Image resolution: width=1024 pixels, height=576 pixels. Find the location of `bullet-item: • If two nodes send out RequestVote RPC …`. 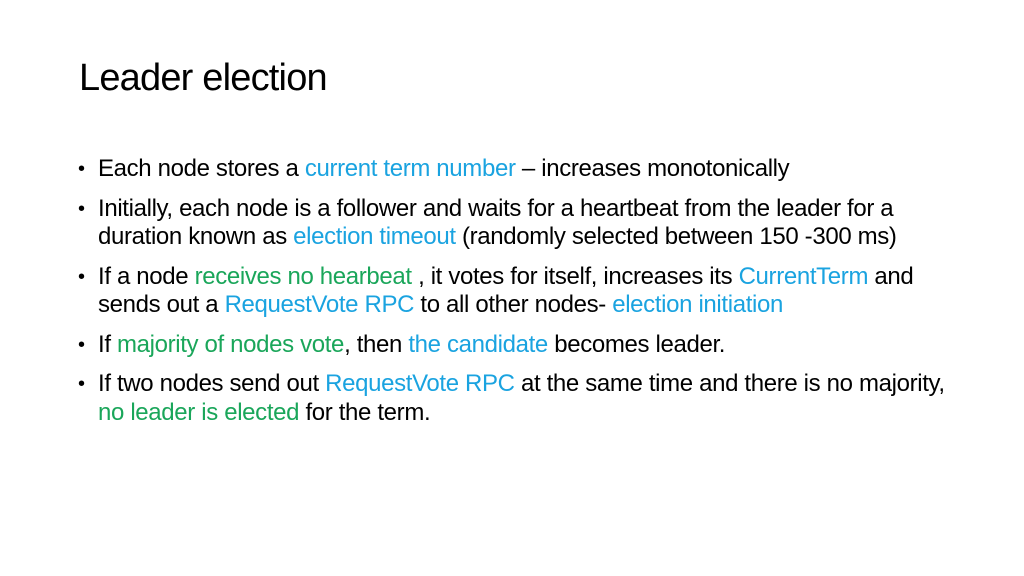

bullet-item: • If two nodes send out RequestVote RPC … is located at coordinates (518, 398).